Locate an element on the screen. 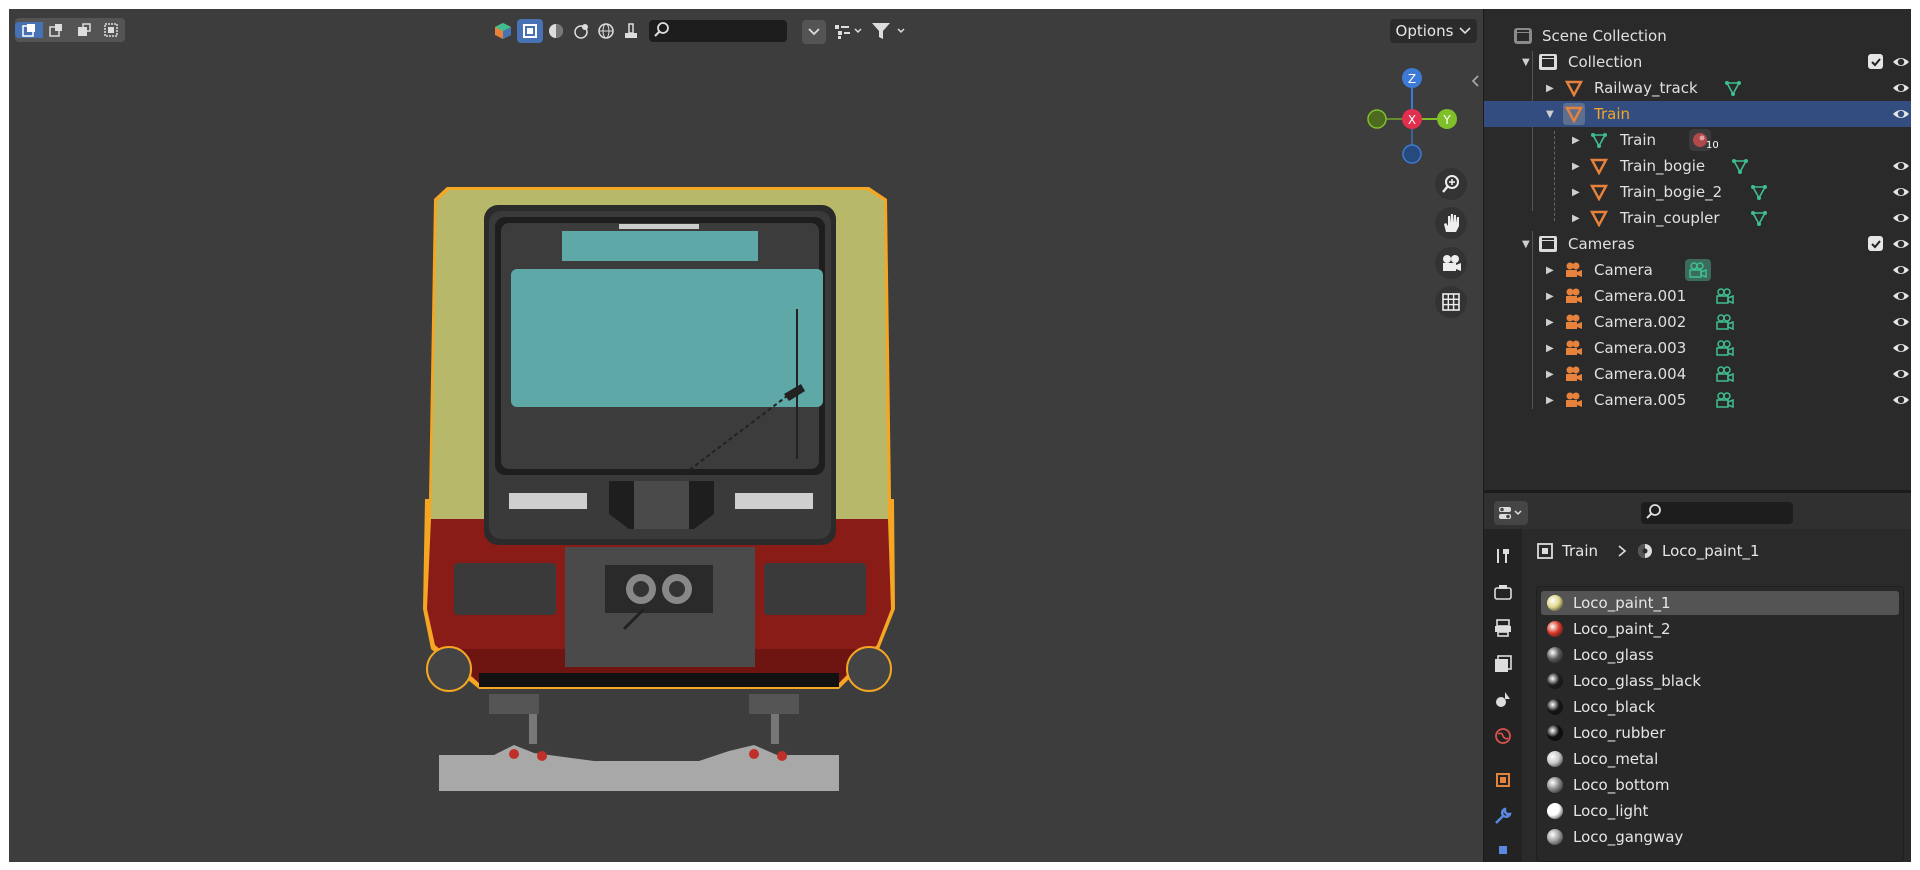  paint-brush-icon is located at coordinates (631, 31).